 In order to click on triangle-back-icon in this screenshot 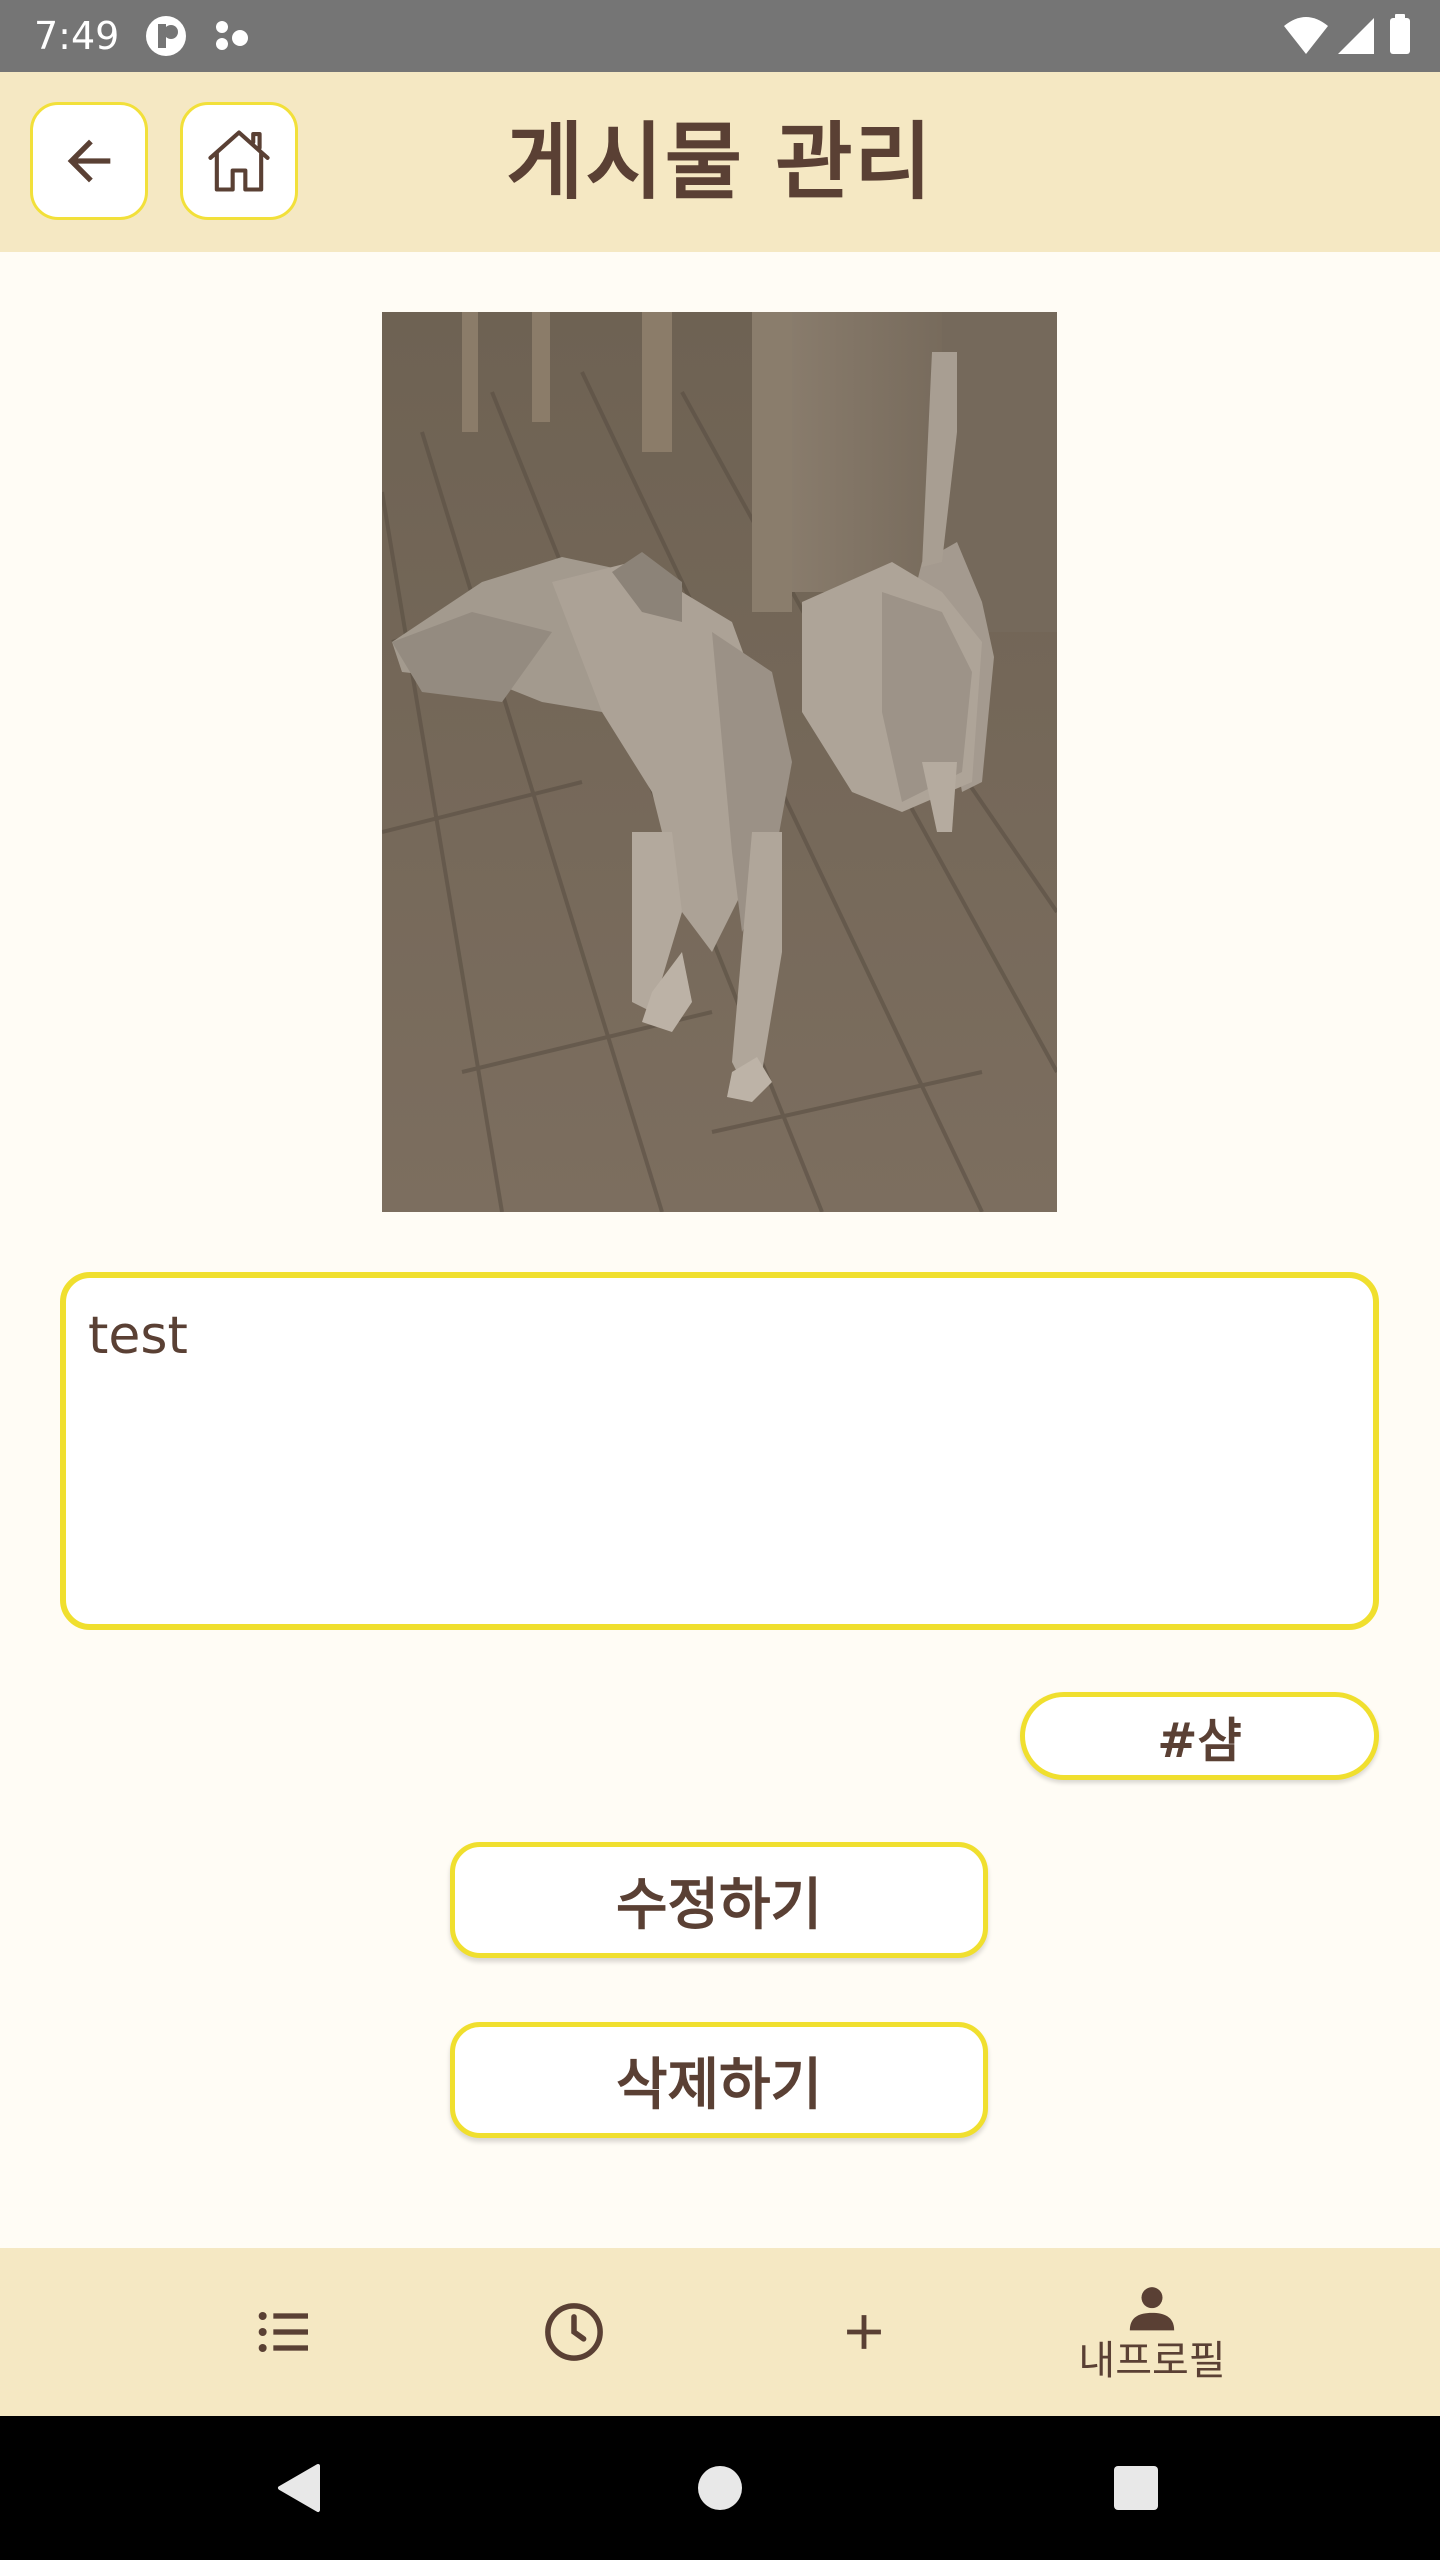, I will do `click(299, 2488)`.